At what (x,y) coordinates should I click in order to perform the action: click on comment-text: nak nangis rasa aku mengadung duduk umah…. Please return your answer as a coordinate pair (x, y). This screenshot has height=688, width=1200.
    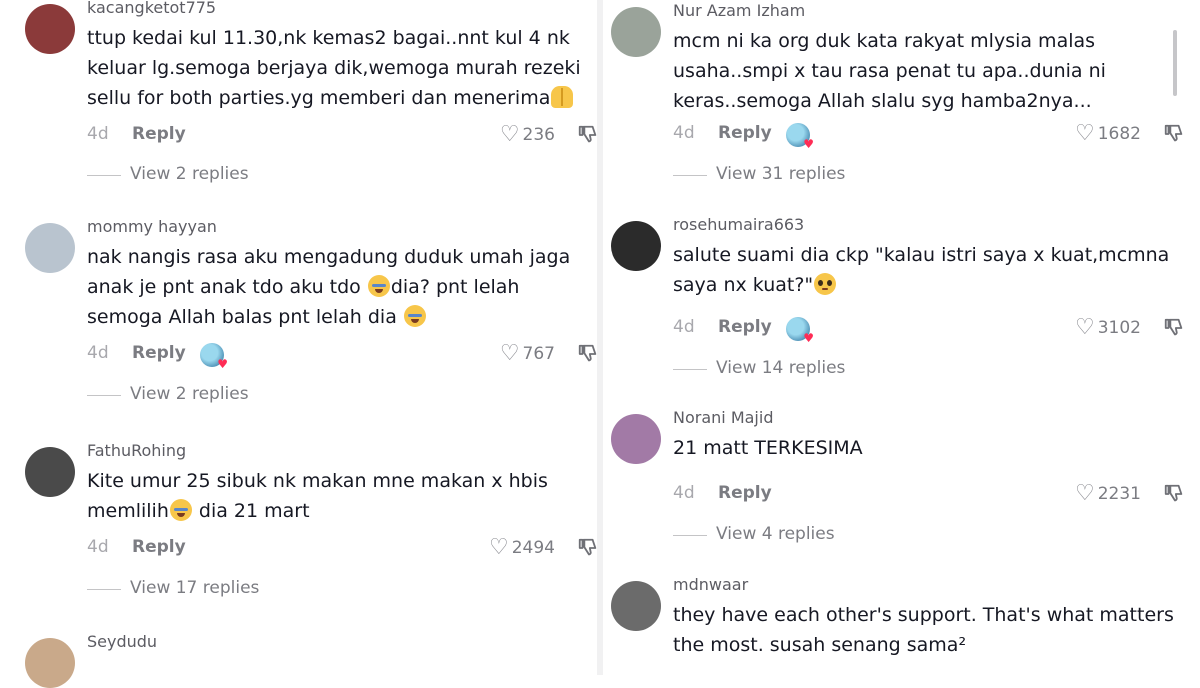
    Looking at the image, I should click on (339, 287).